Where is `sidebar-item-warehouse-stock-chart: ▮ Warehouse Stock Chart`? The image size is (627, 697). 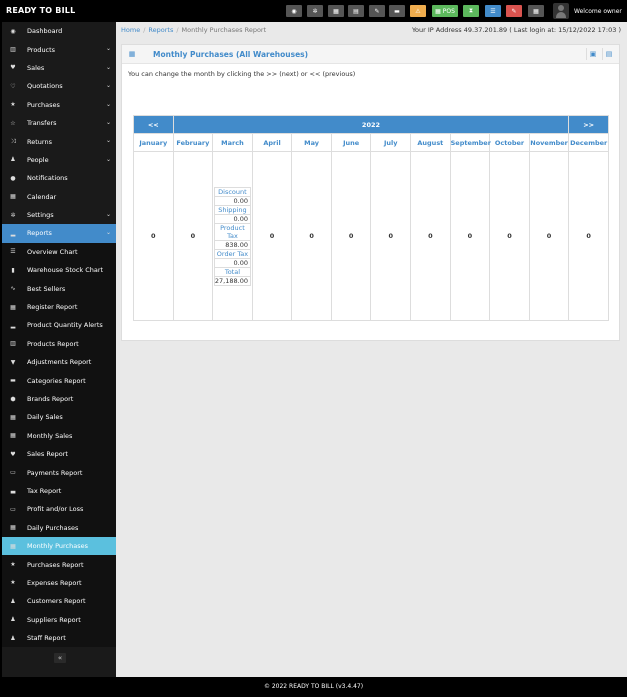 sidebar-item-warehouse-stock-chart: ▮ Warehouse Stock Chart is located at coordinates (59, 270).